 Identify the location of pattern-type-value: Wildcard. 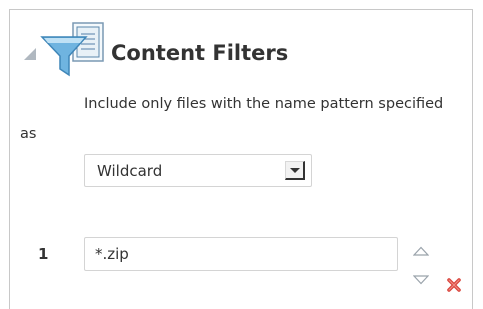
(130, 171).